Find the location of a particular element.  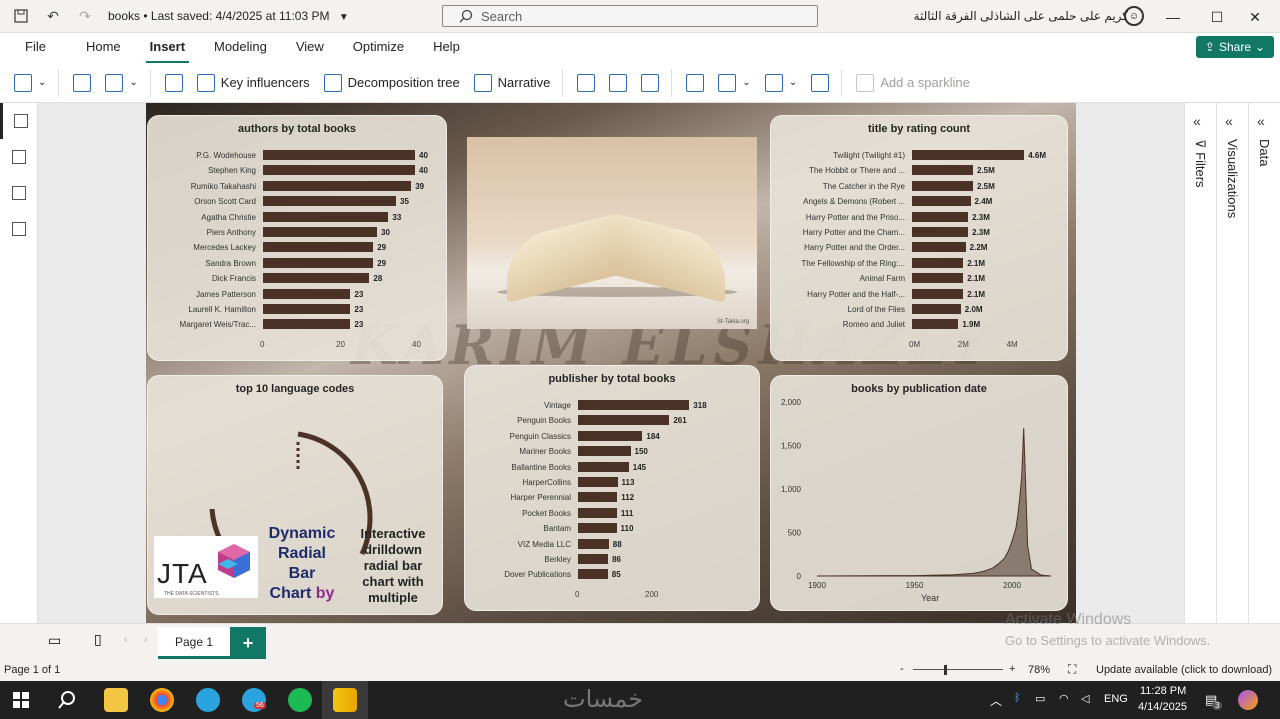

minimize-icon: — is located at coordinates (1173, 17).